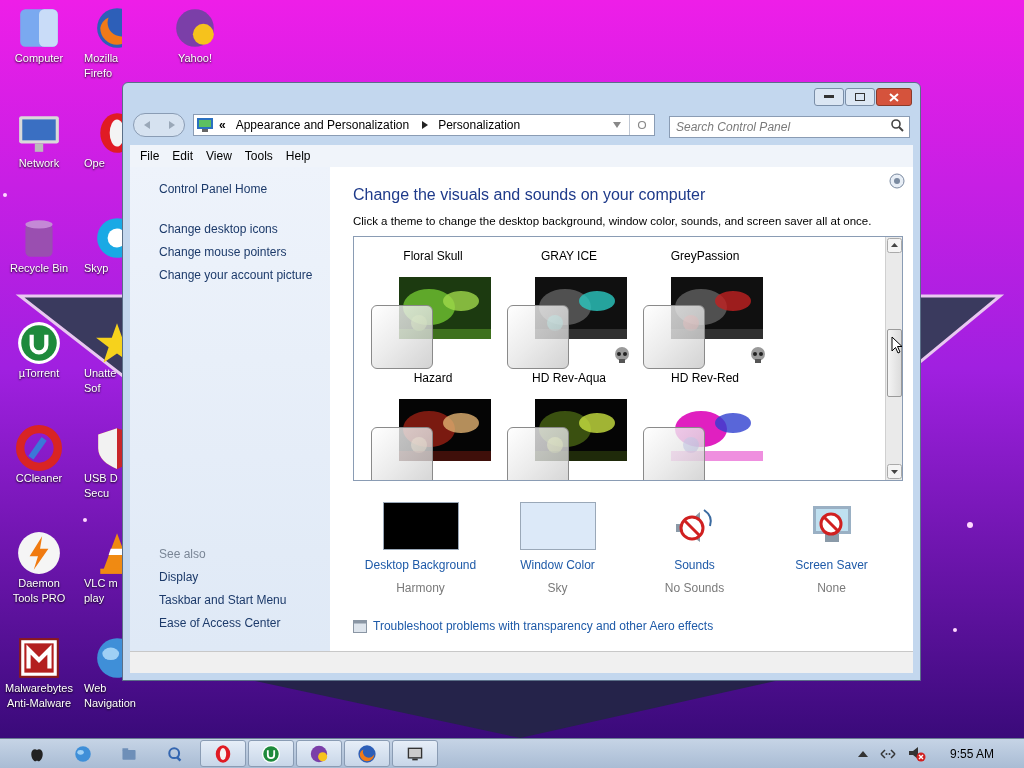 Image resolution: width=1024 pixels, height=768 pixels. I want to click on fox-globe-icon, so click(367, 753).